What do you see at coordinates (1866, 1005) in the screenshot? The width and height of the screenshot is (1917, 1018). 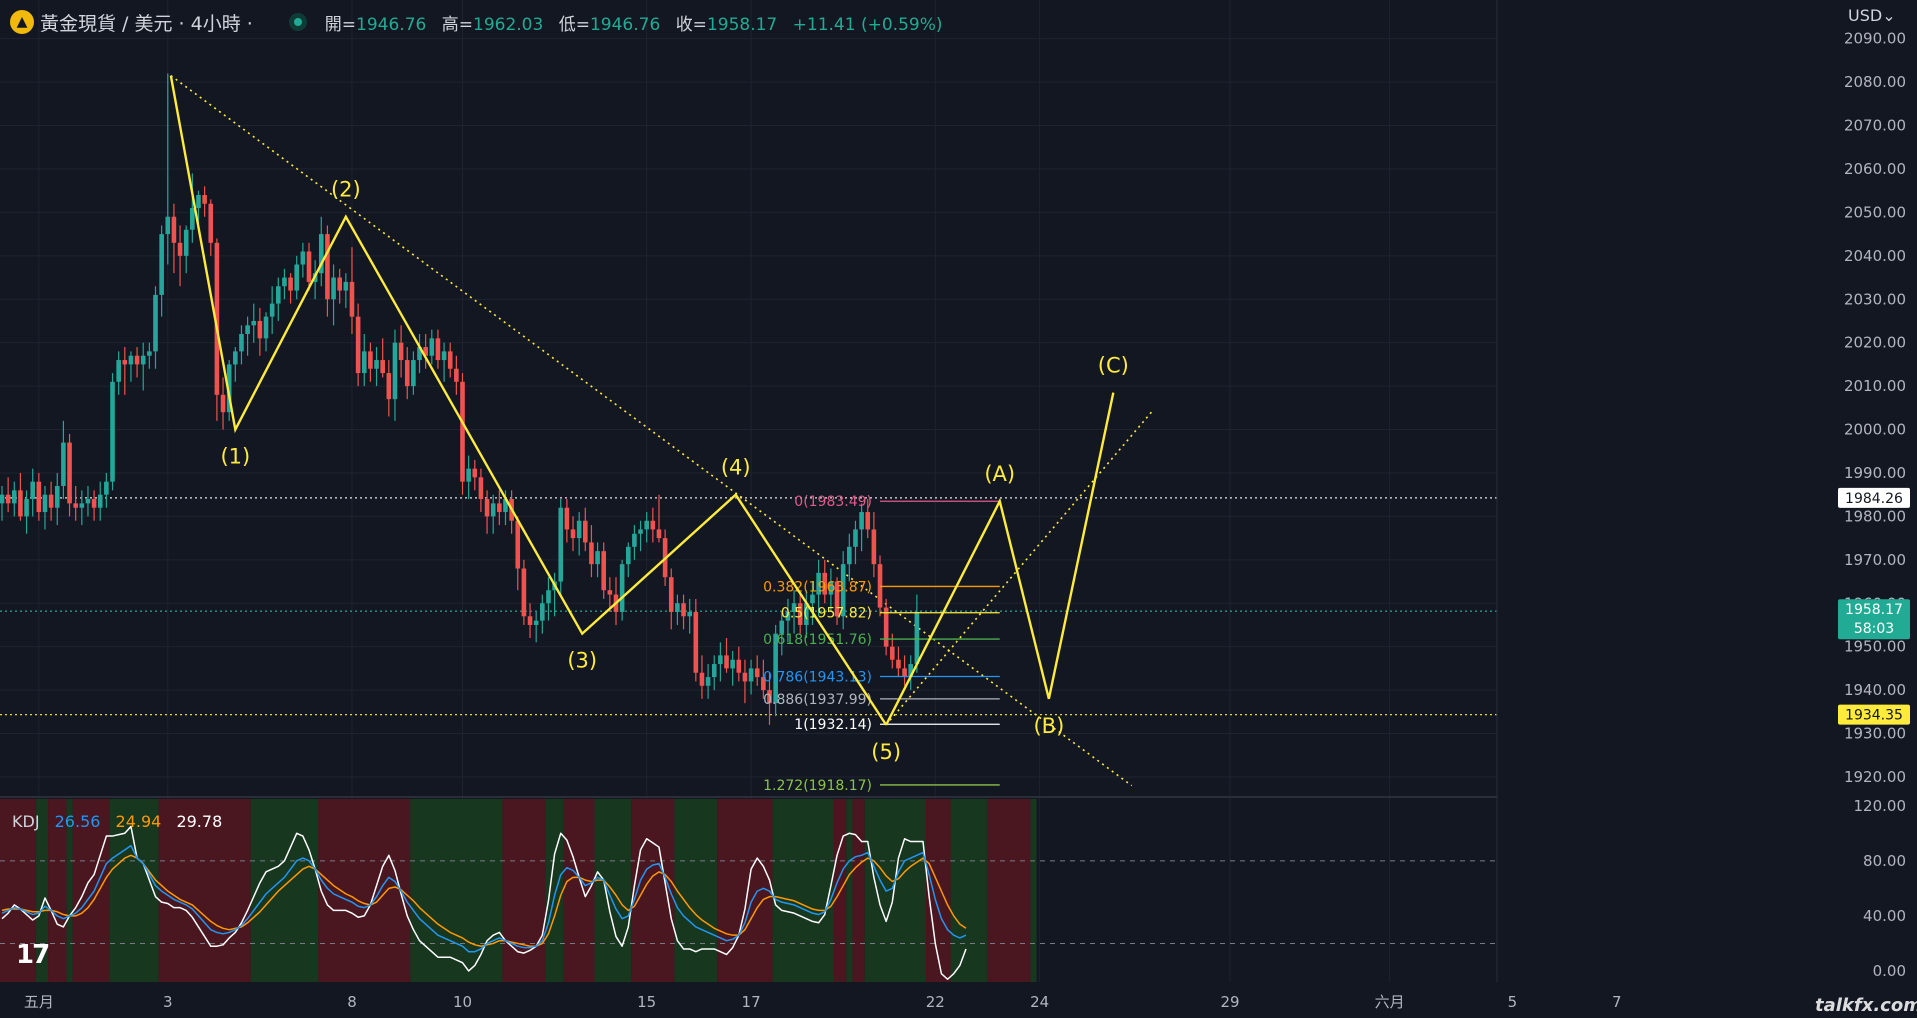 I see `watermark: talkfx.com` at bounding box center [1866, 1005].